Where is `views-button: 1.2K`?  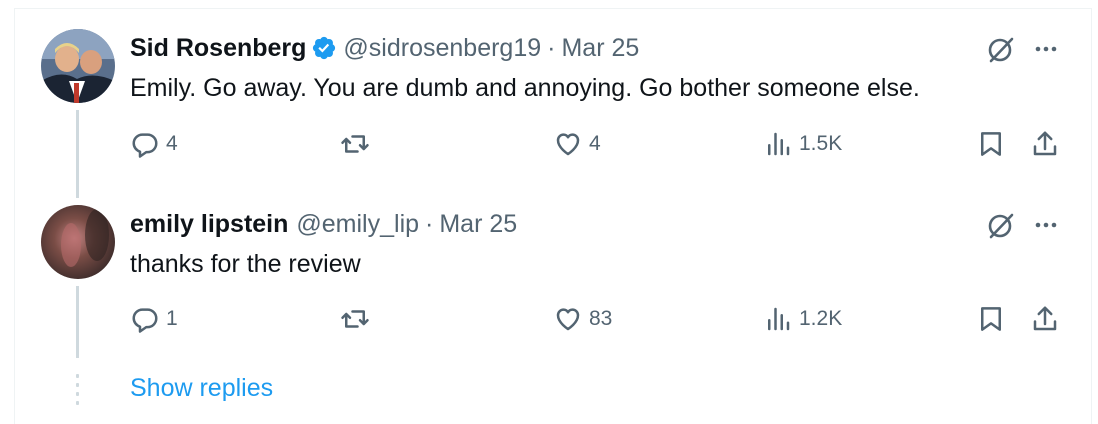 views-button: 1.2K is located at coordinates (802, 319).